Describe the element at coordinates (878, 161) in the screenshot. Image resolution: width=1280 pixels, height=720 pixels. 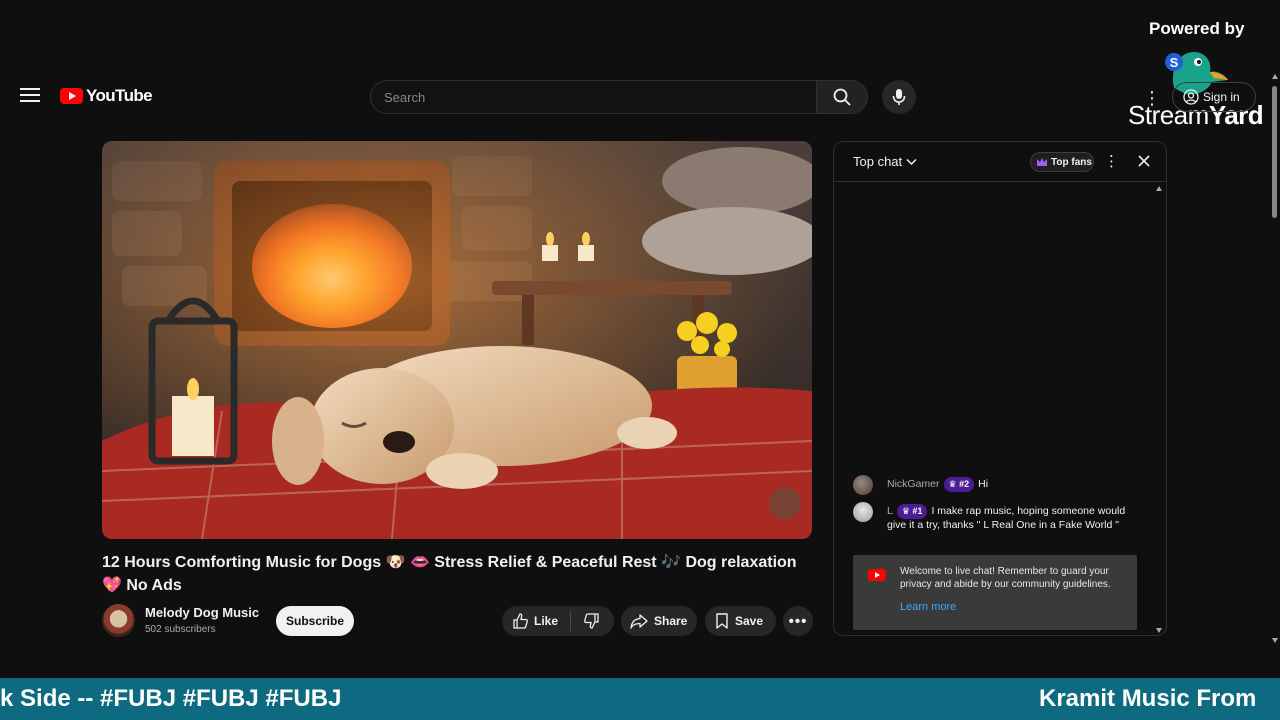
I see `chat-mode-label: Top chat` at that location.